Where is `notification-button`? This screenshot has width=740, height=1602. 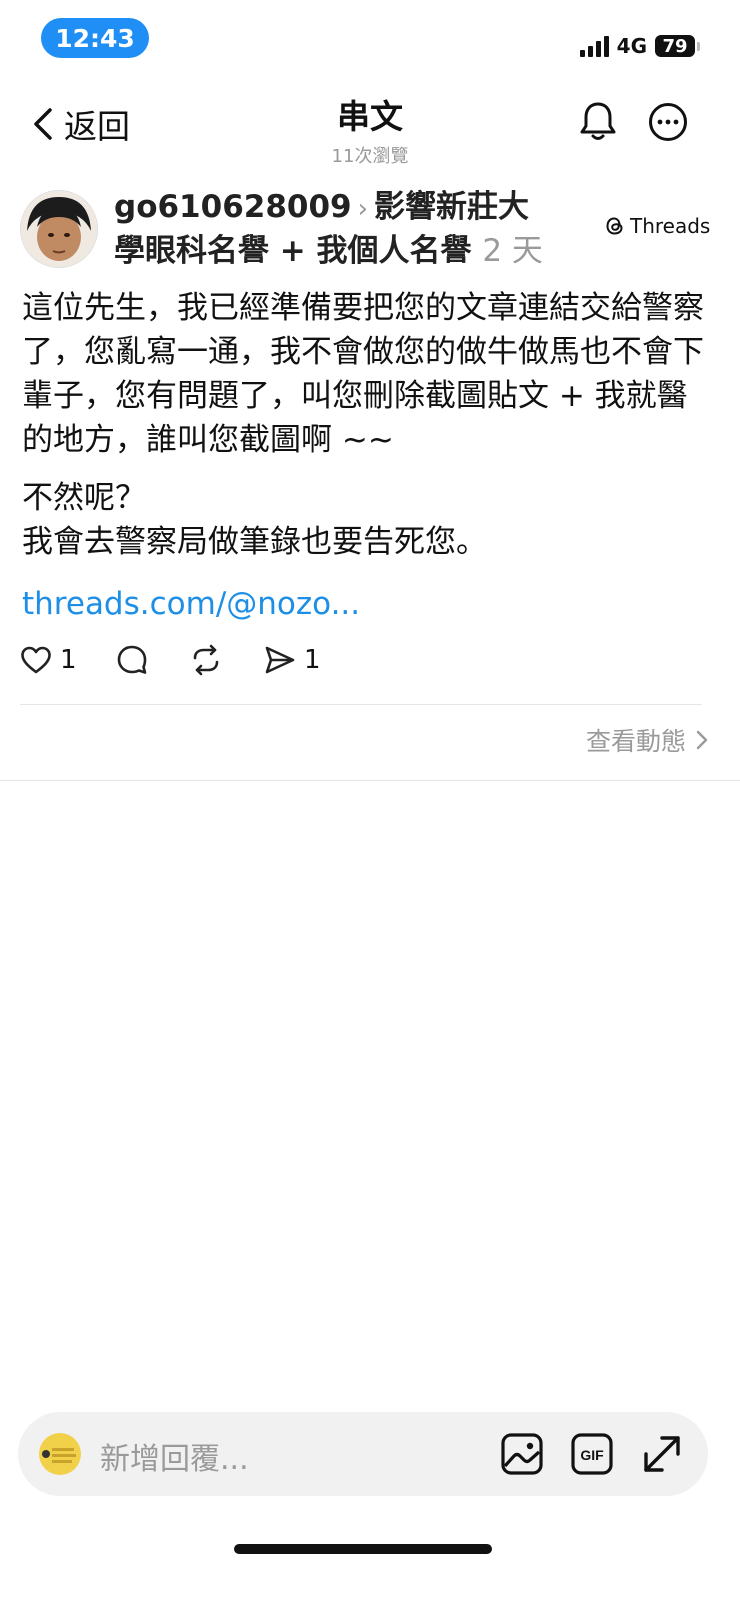
notification-button is located at coordinates (598, 123).